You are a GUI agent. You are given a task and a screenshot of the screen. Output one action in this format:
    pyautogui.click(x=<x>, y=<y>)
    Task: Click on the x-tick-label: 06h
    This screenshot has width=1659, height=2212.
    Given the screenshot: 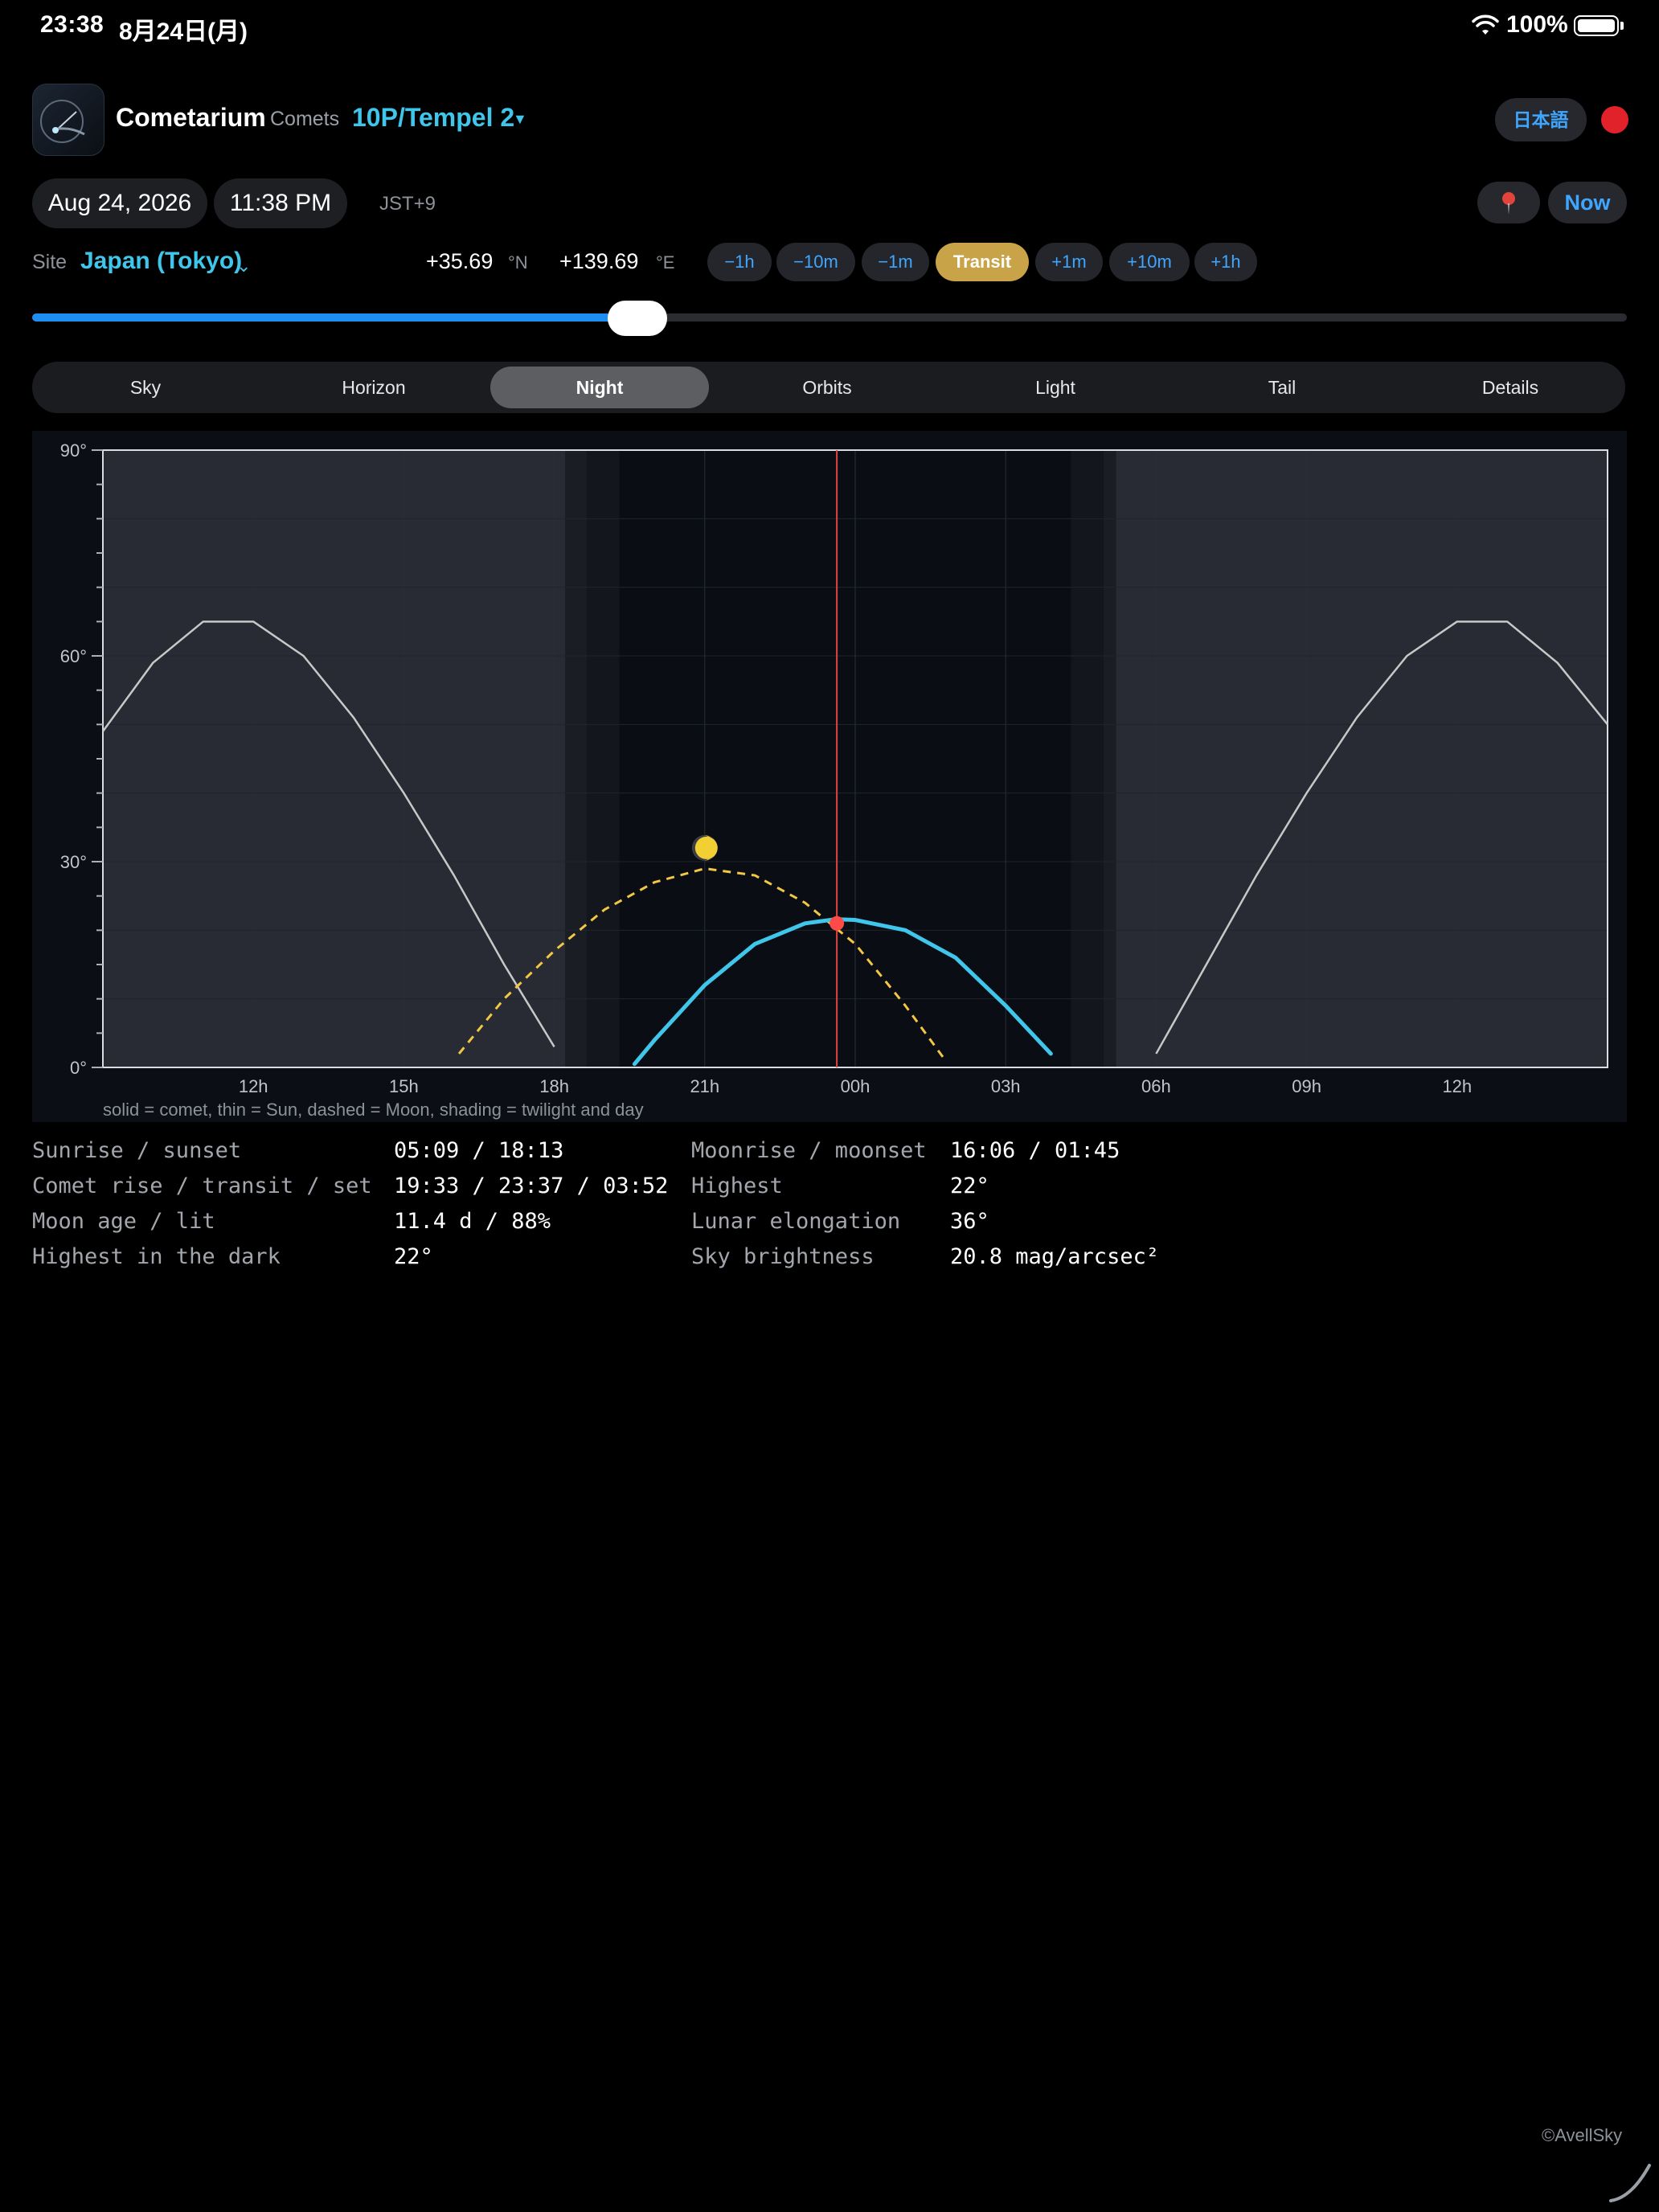 What is the action you would take?
    pyautogui.click(x=1156, y=1086)
    